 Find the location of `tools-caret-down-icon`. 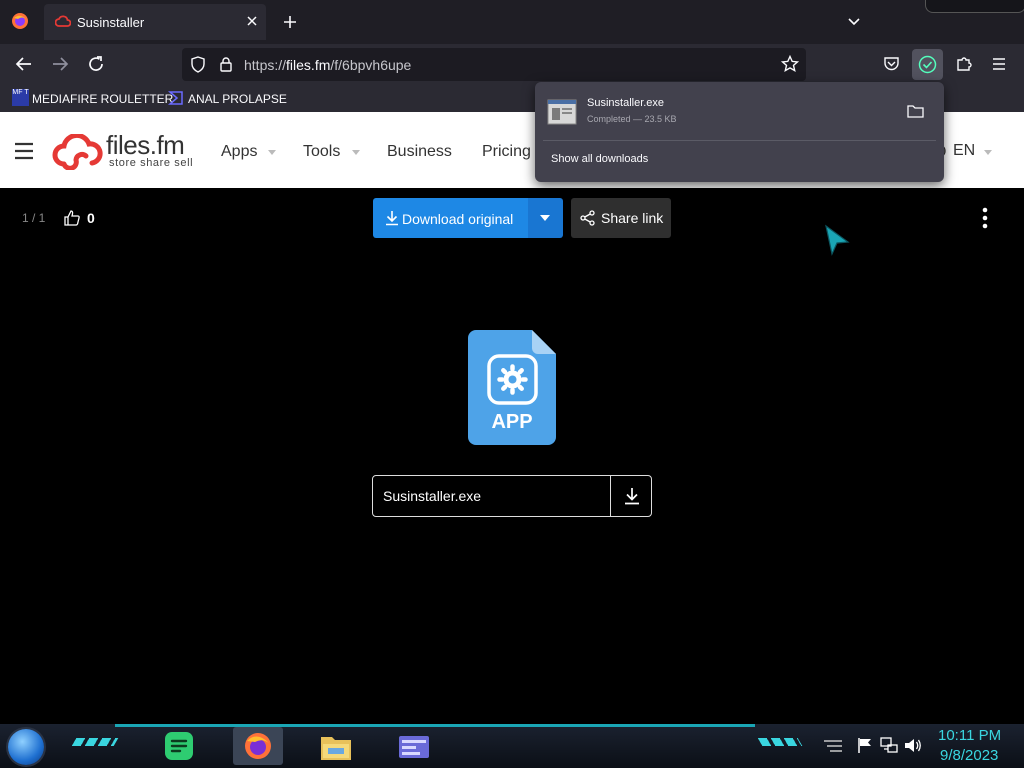

tools-caret-down-icon is located at coordinates (356, 152).